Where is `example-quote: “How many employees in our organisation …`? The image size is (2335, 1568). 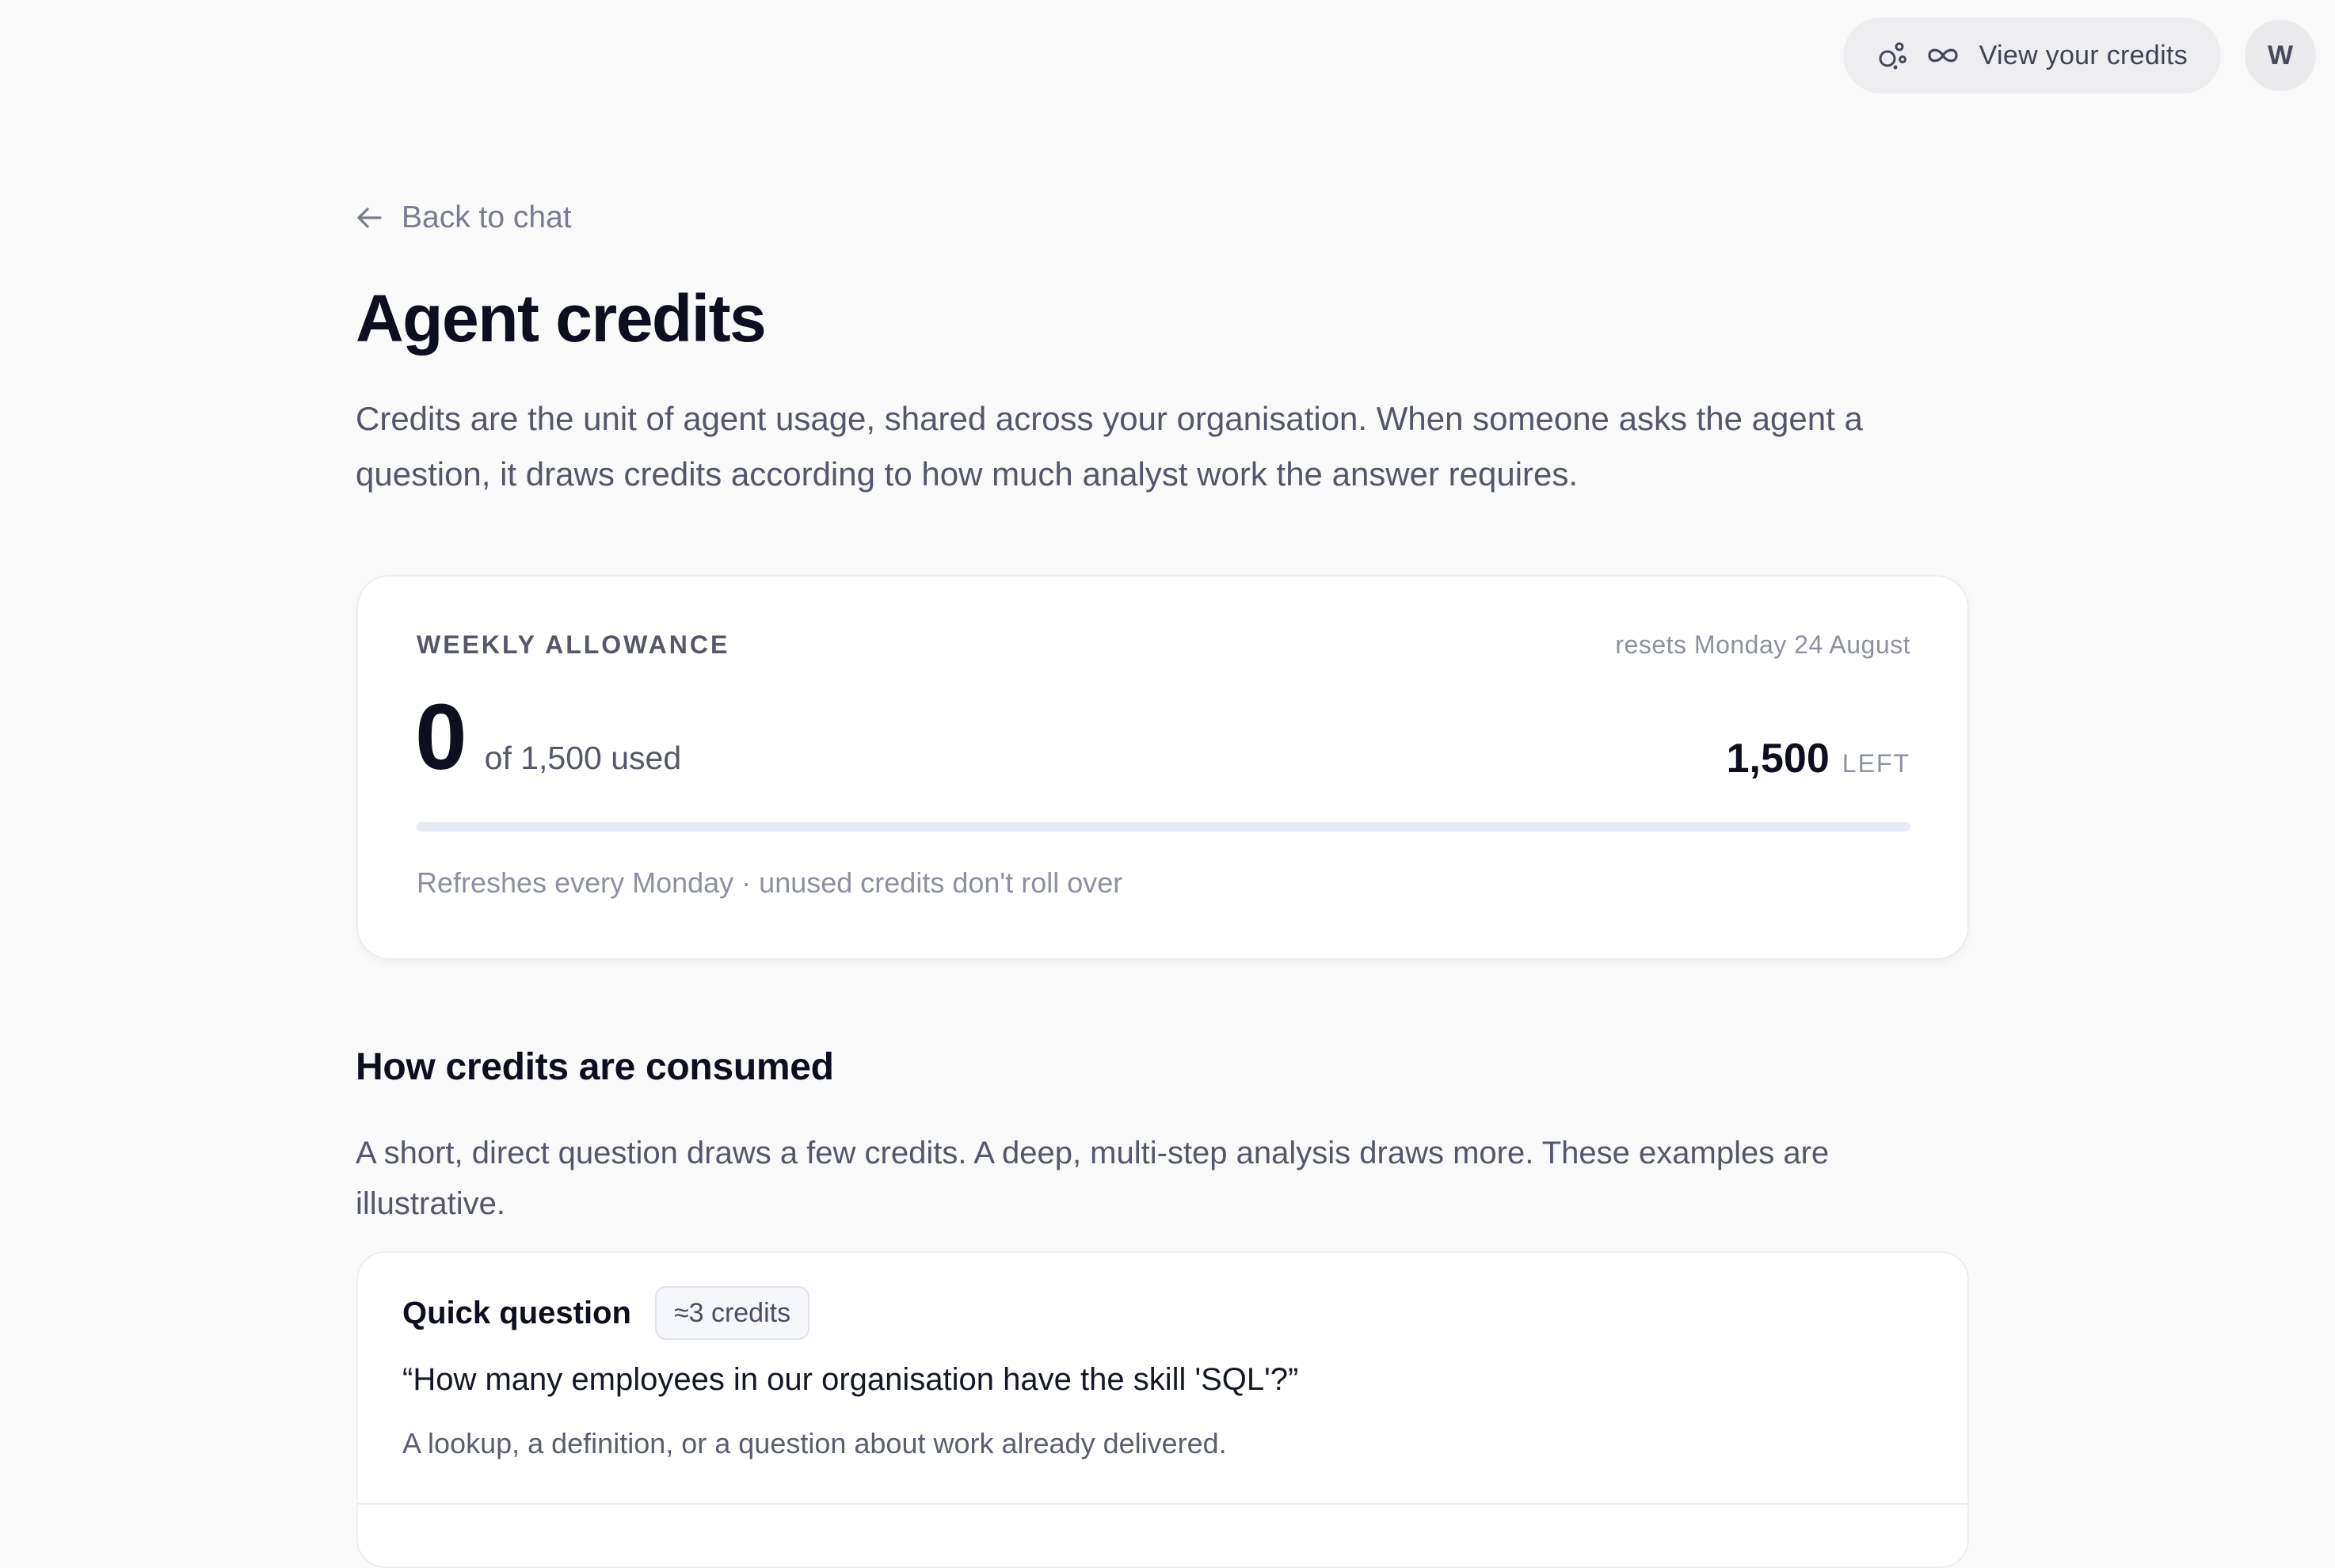 example-quote: “How many employees in our organisation … is located at coordinates (850, 1379).